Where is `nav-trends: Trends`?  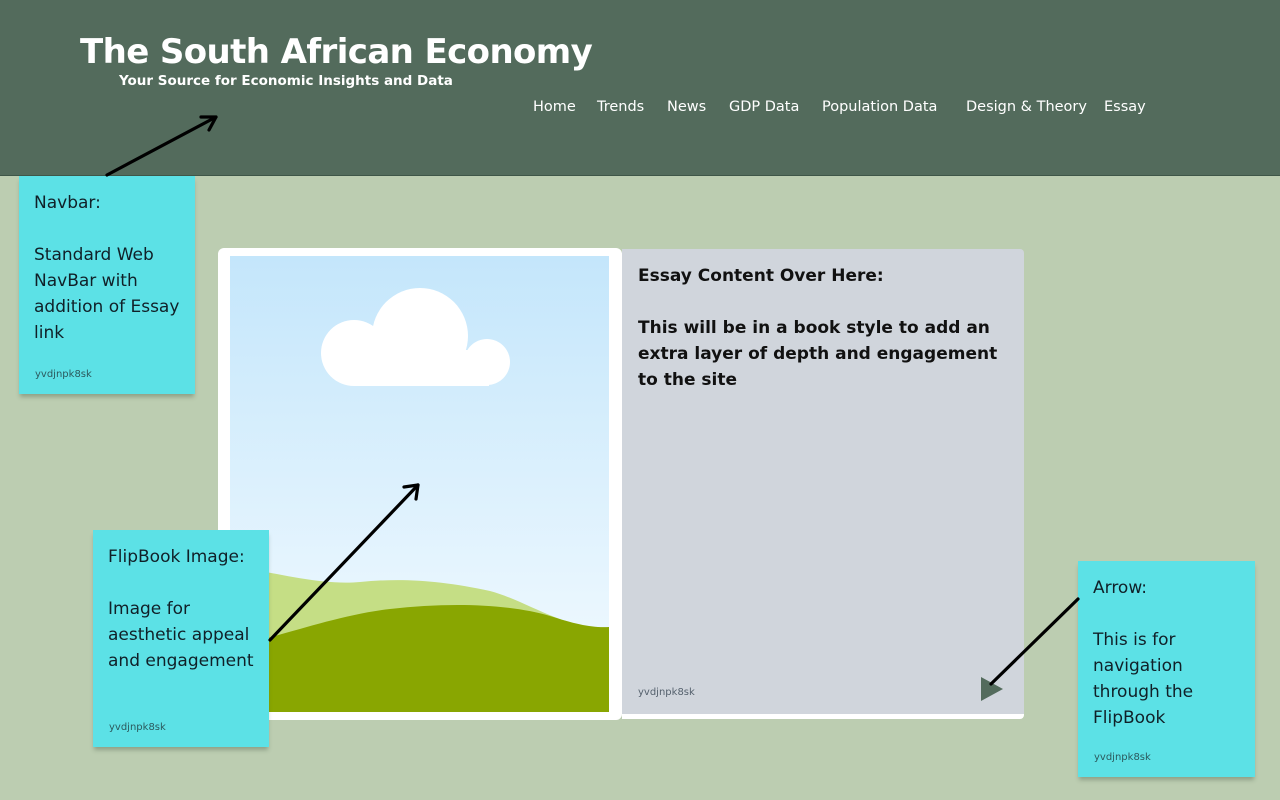
nav-trends: Trends is located at coordinates (620, 107).